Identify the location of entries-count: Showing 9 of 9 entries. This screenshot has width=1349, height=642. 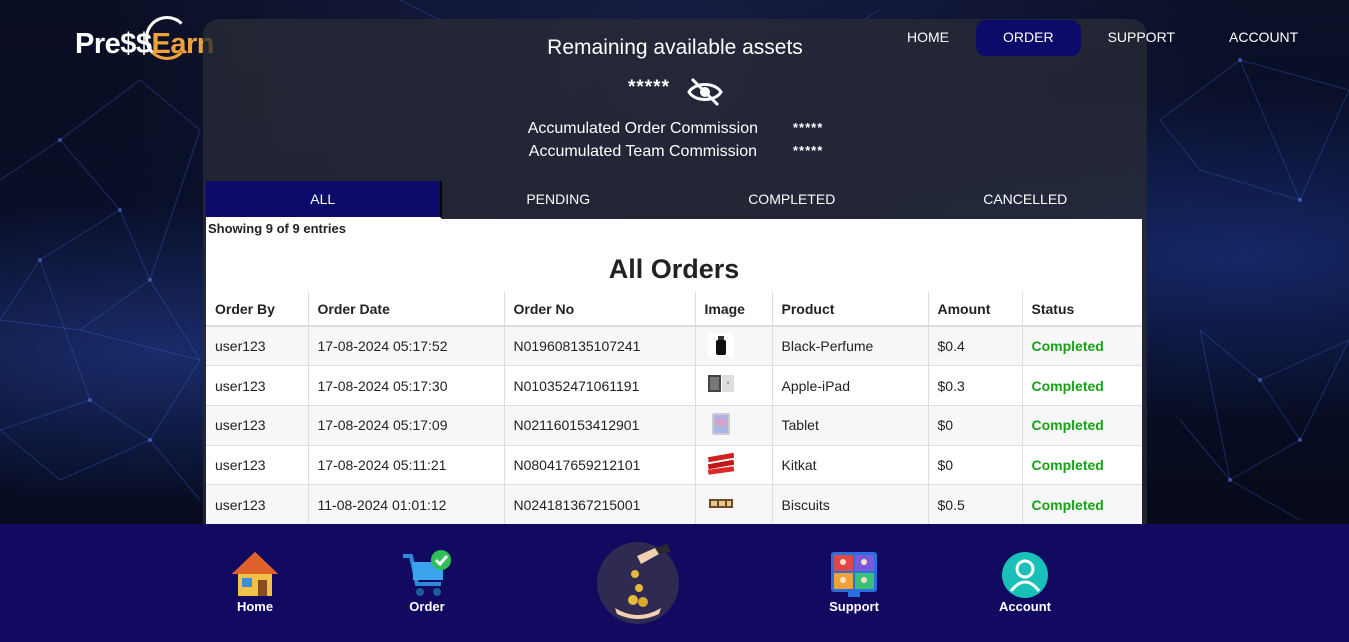
(277, 228).